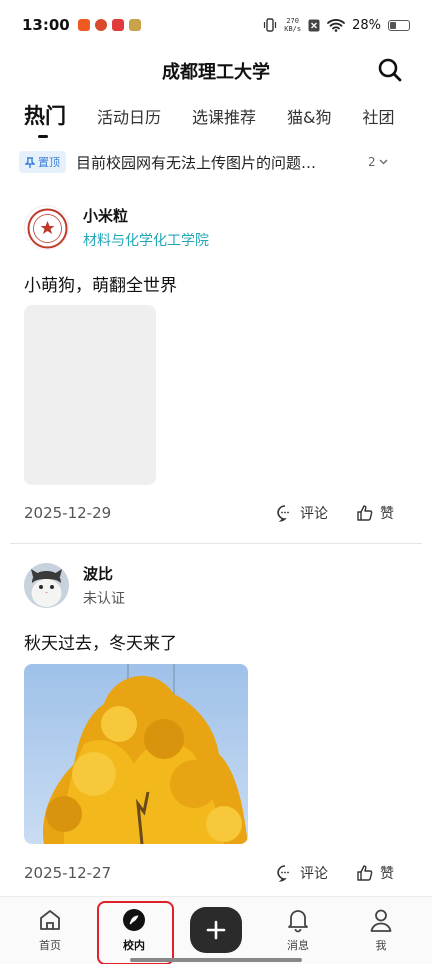  What do you see at coordinates (104, 599) in the screenshot?
I see `author-department: 未认证` at bounding box center [104, 599].